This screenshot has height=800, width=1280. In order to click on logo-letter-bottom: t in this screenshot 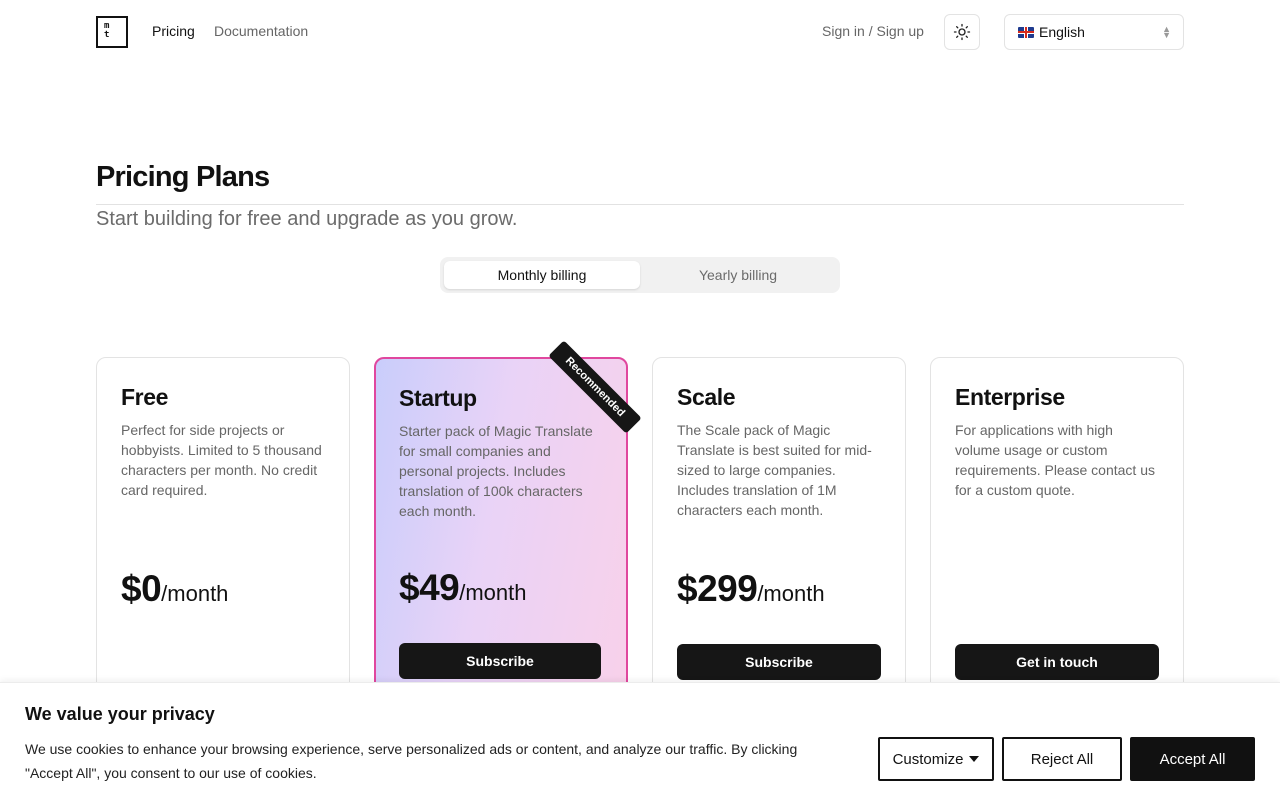, I will do `click(107, 35)`.